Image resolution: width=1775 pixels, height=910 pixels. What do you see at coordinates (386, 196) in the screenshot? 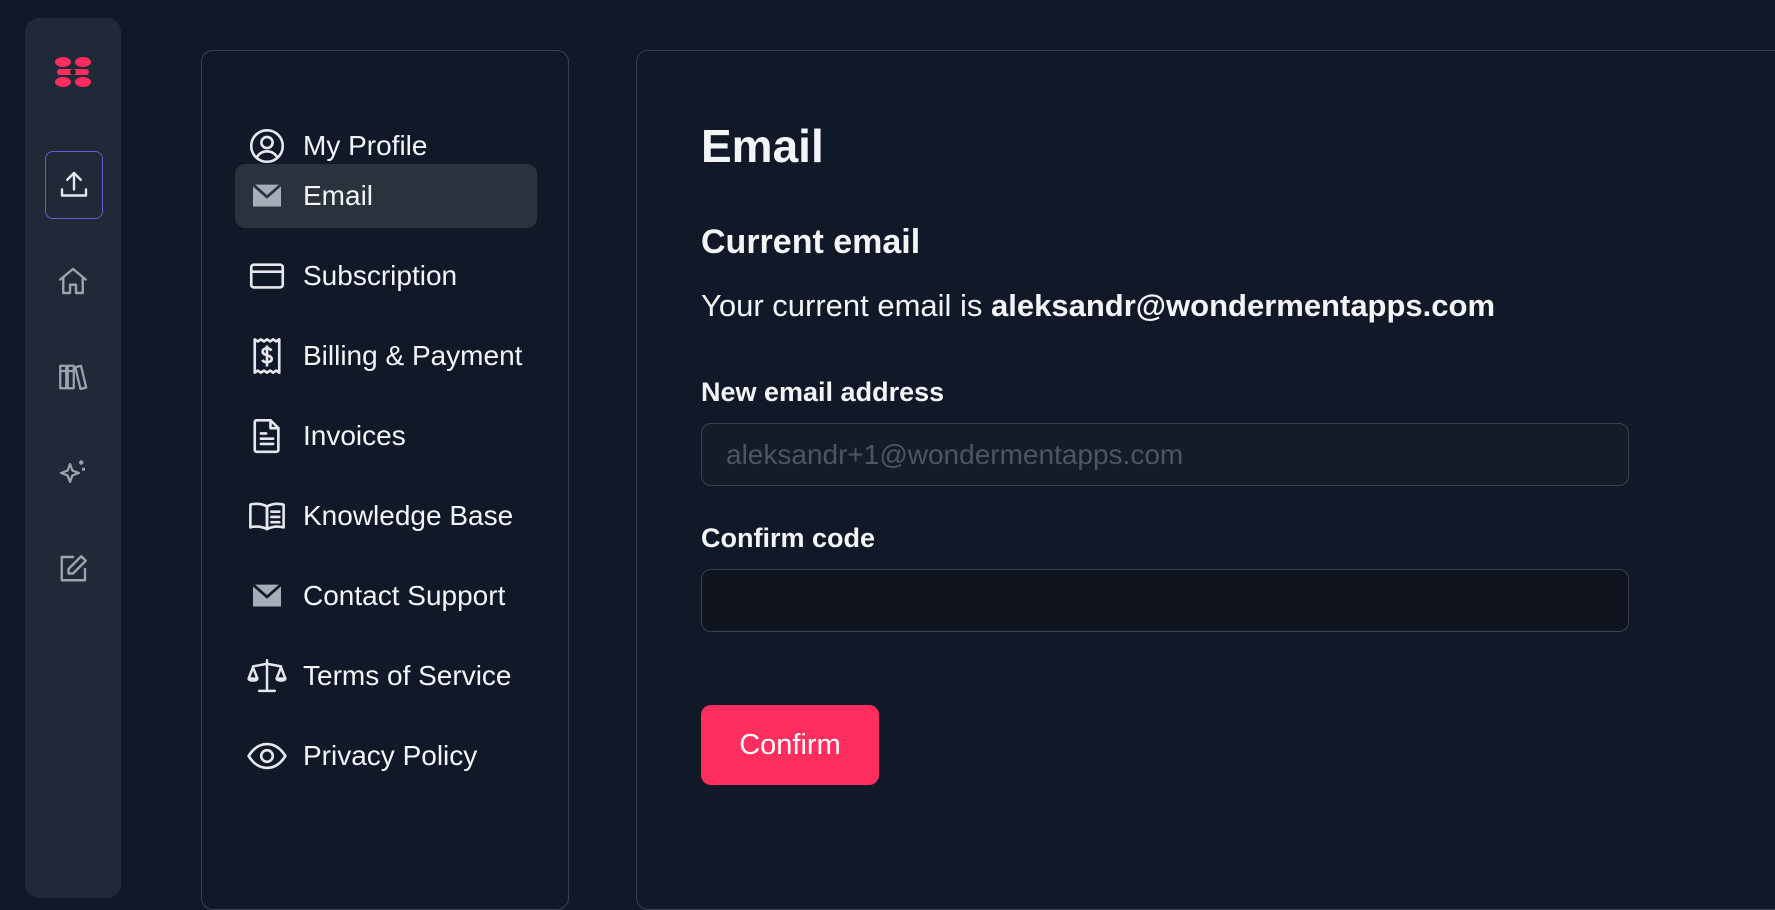
I see `menu-item-email: Email` at bounding box center [386, 196].